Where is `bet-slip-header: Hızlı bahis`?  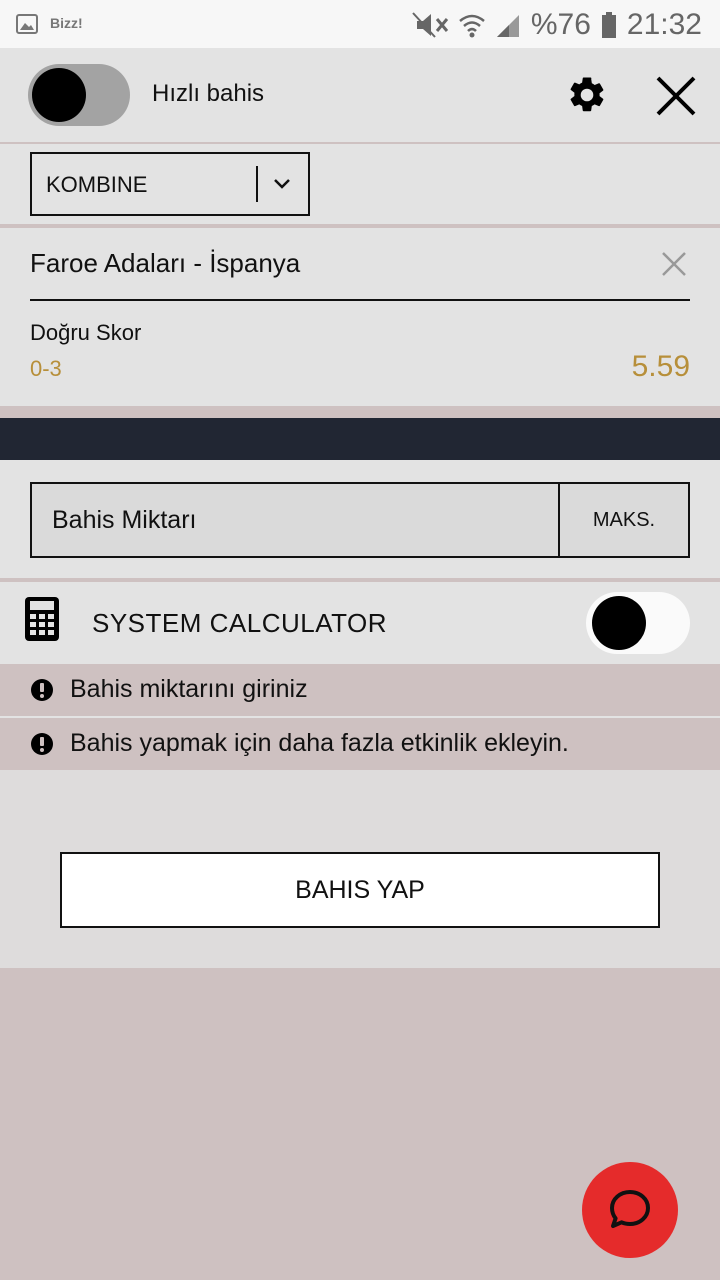
bet-slip-header: Hızlı bahis is located at coordinates (360, 96).